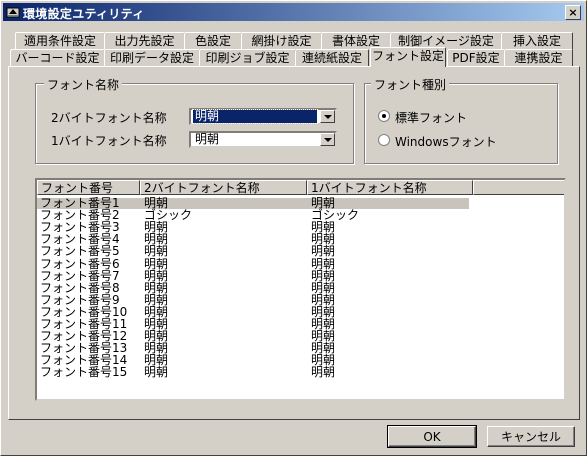 This screenshot has height=456, width=587. I want to click on column-double-byte-name: 2バイトフォント名称, so click(223, 187).